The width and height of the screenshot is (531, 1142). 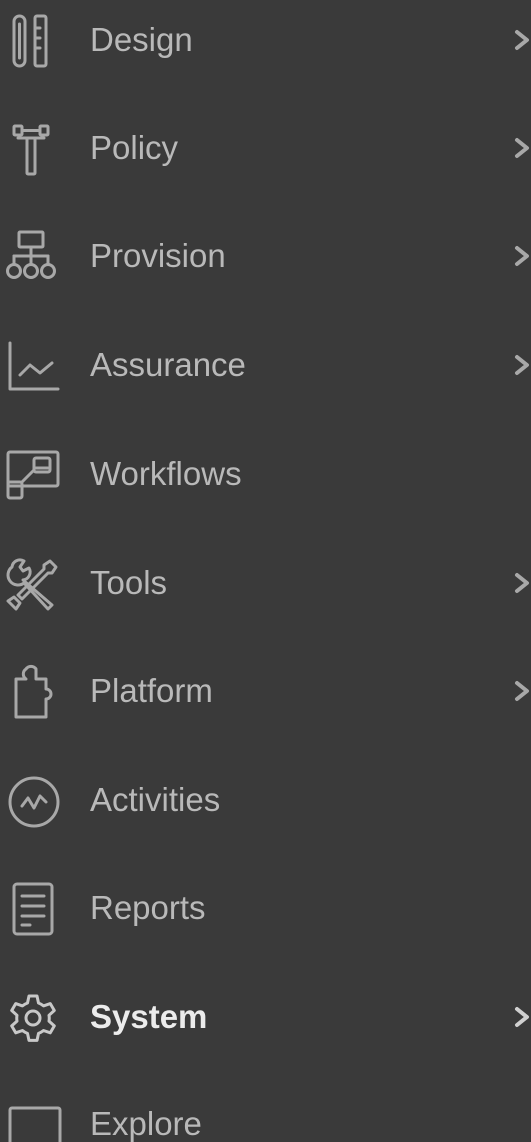 I want to click on policy-icon, so click(x=32, y=148).